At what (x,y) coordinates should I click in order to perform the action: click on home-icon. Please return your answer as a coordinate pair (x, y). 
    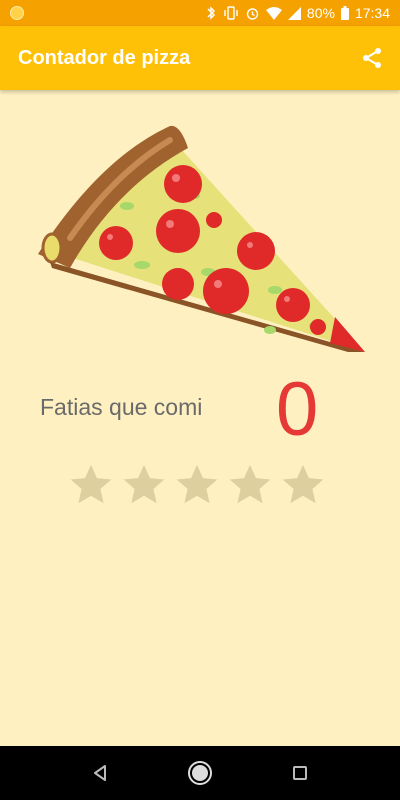
    Looking at the image, I should click on (200, 773).